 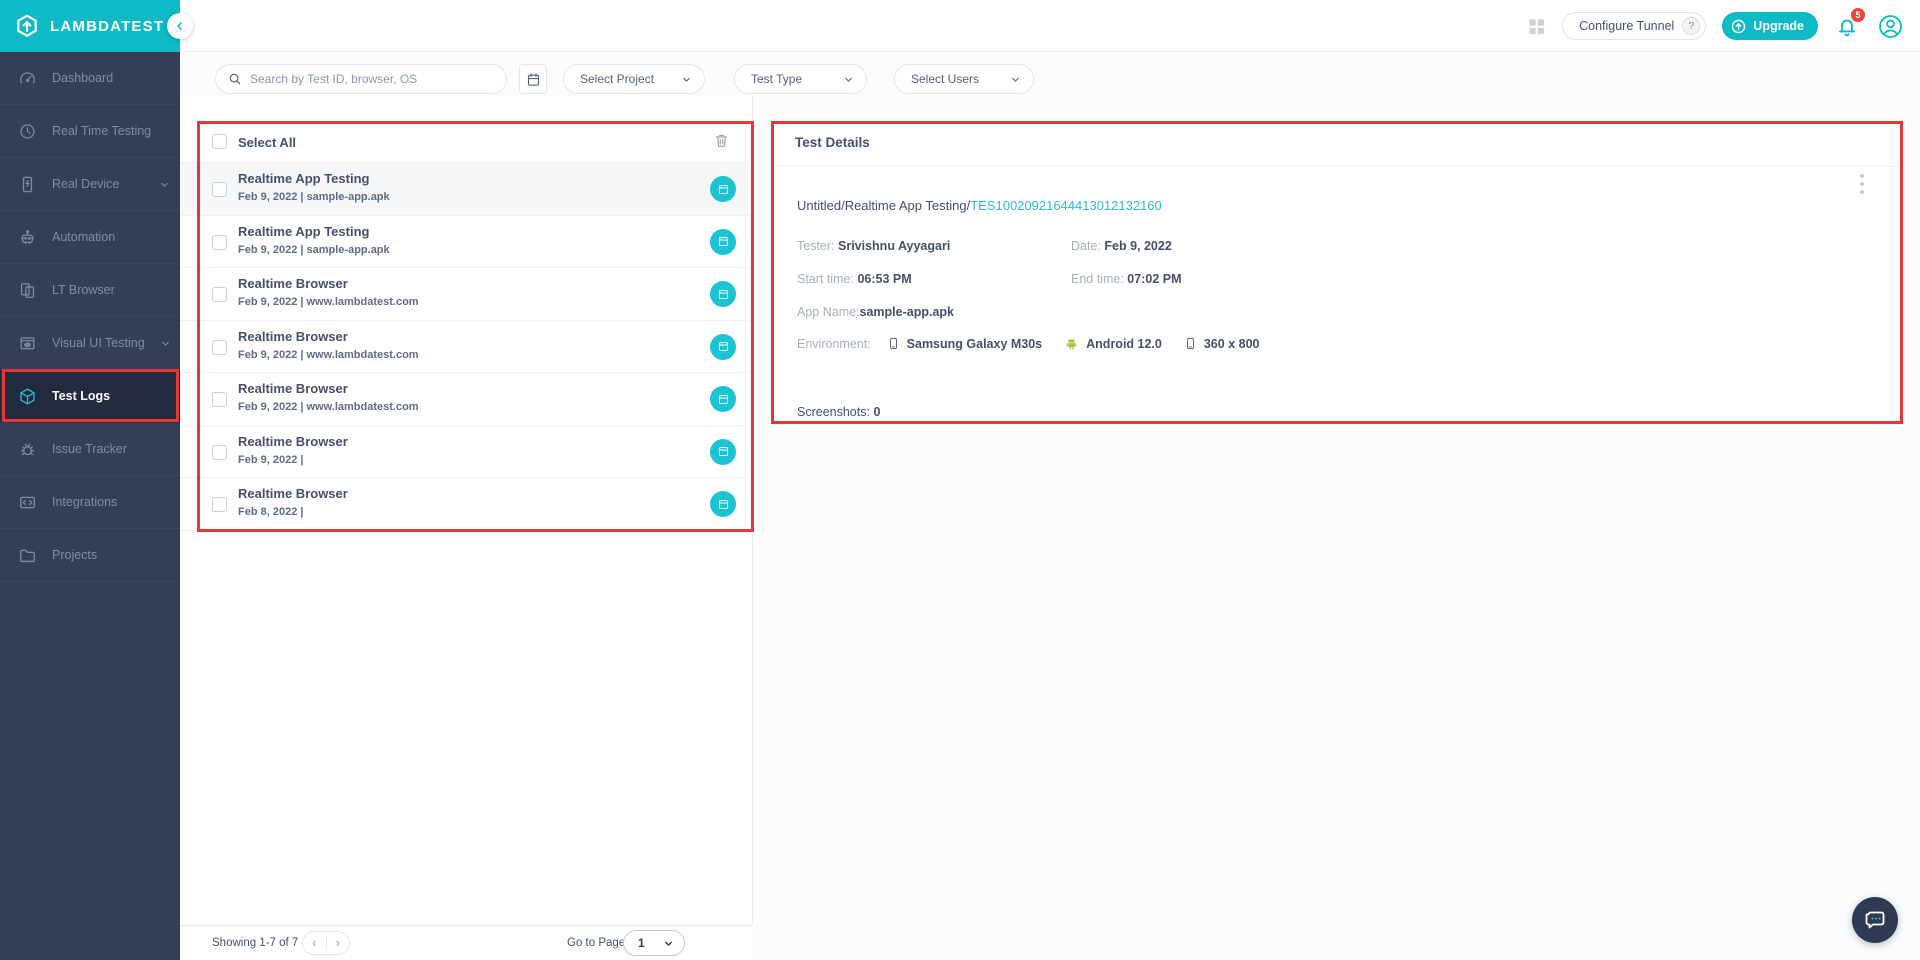 I want to click on sidebar-item-issue-tracker: Issue Tracker, so click(x=90, y=449).